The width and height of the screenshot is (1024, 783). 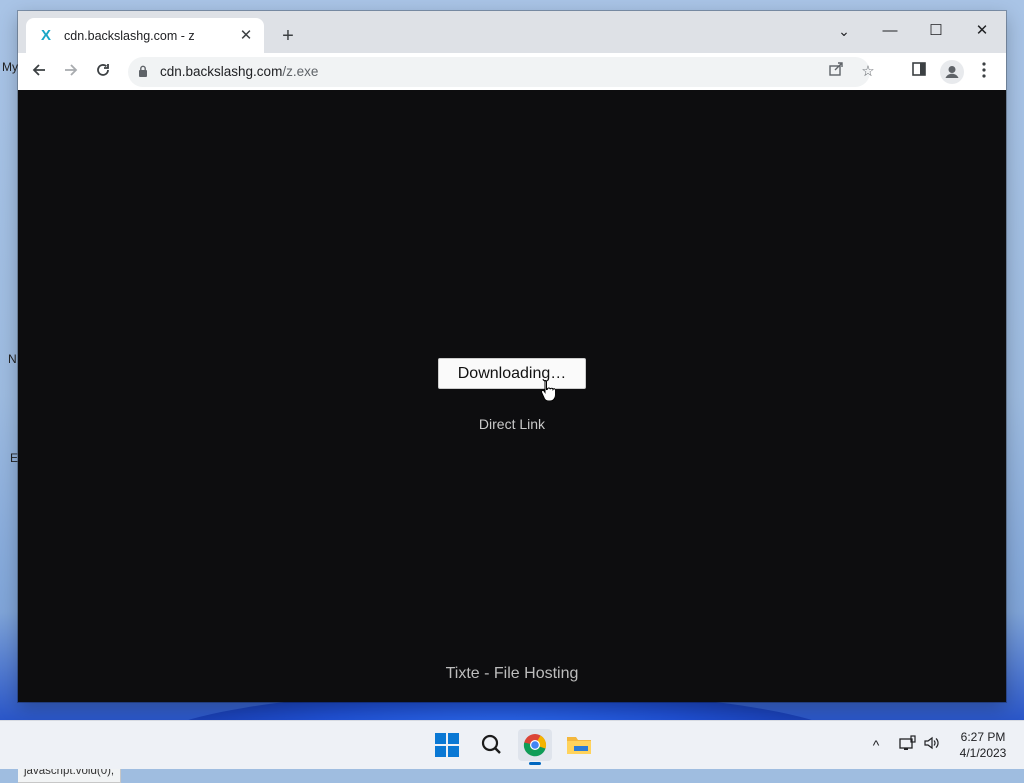 What do you see at coordinates (983, 753) in the screenshot?
I see `clock-date: 4/1/2023` at bounding box center [983, 753].